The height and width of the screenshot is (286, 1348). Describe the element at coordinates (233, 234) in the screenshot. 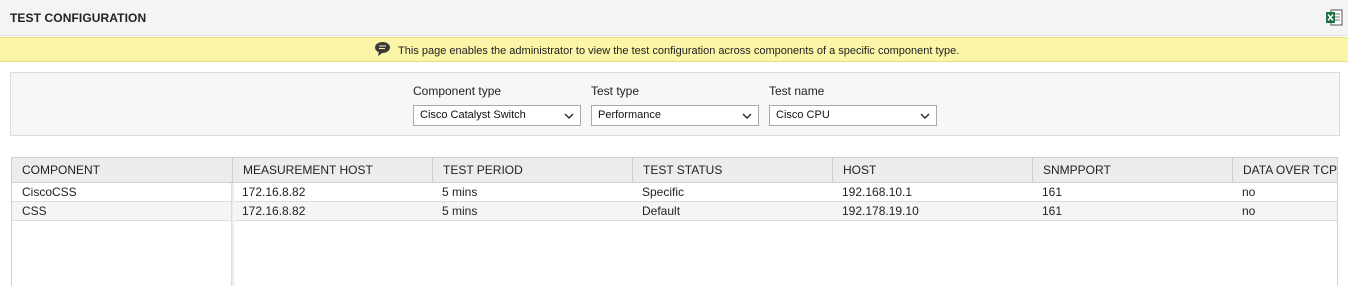

I see `frozen-column-divider` at that location.